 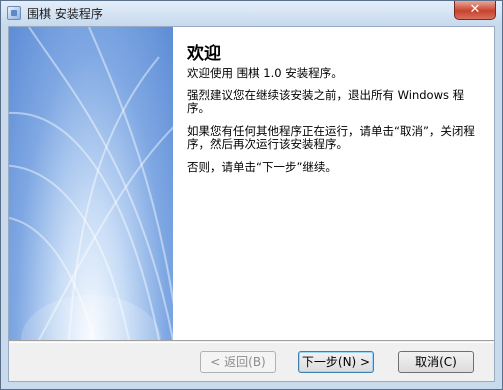 What do you see at coordinates (204, 54) in the screenshot?
I see `welcome-heading: 欢迎` at bounding box center [204, 54].